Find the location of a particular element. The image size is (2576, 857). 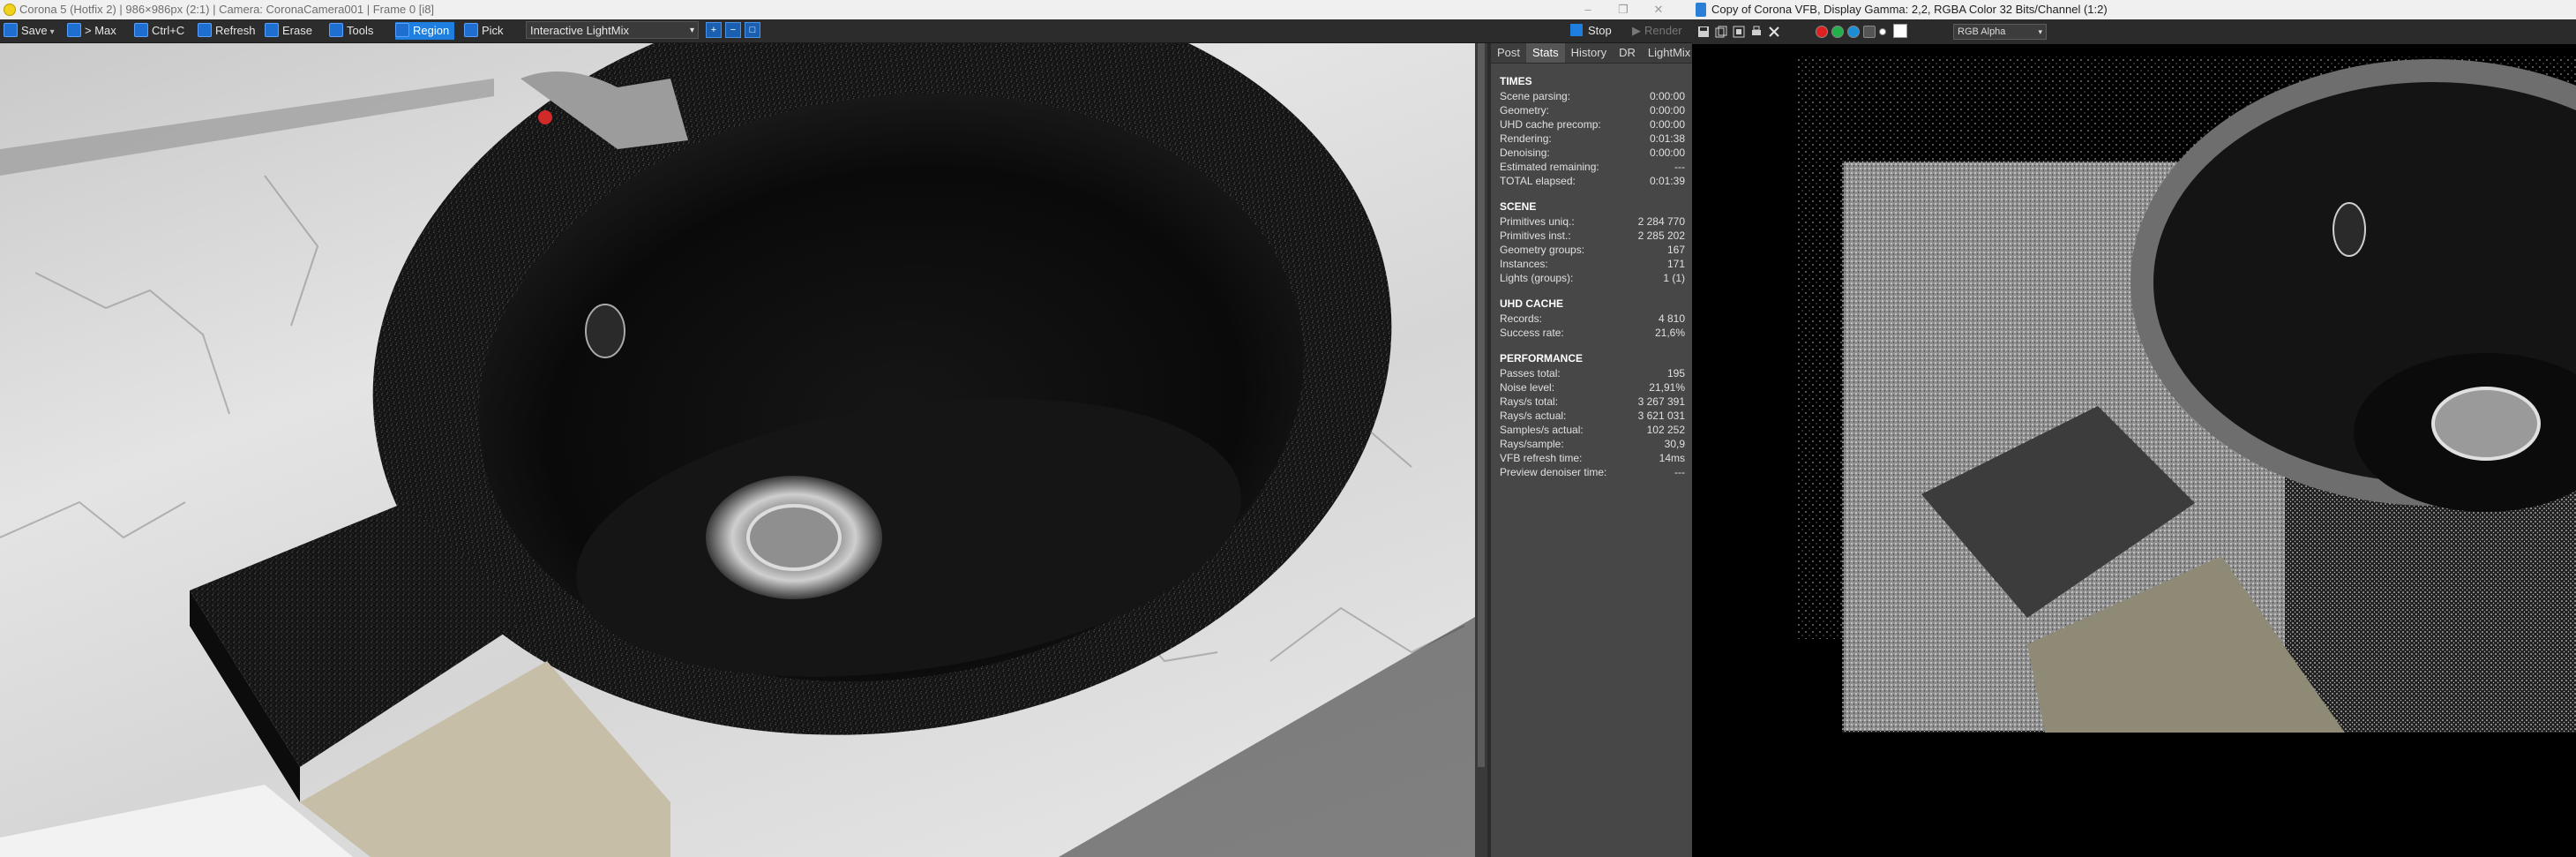

side-panel-tabs: Post Stats History DR LightMix is located at coordinates (1592, 53).